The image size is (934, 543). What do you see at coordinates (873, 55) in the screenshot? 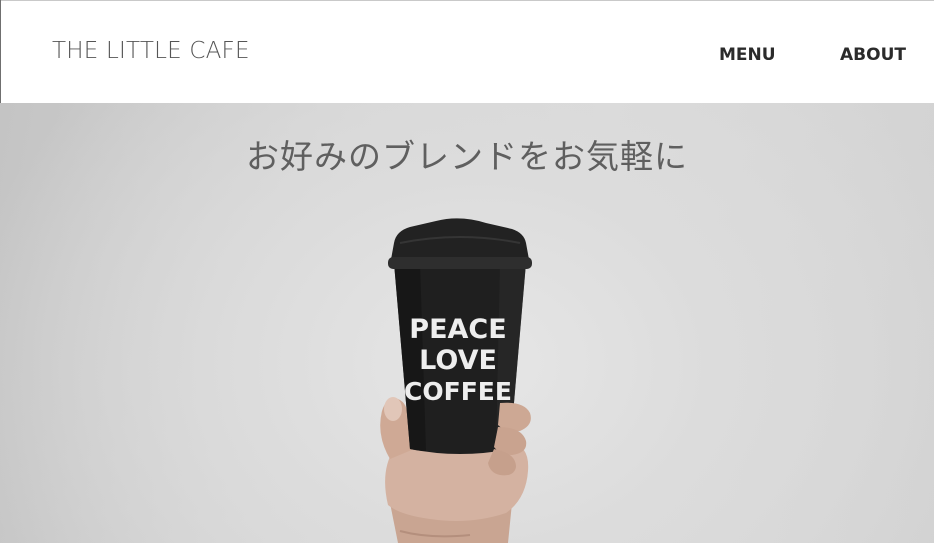
I see `nav-link-about: ABOUT` at bounding box center [873, 55].